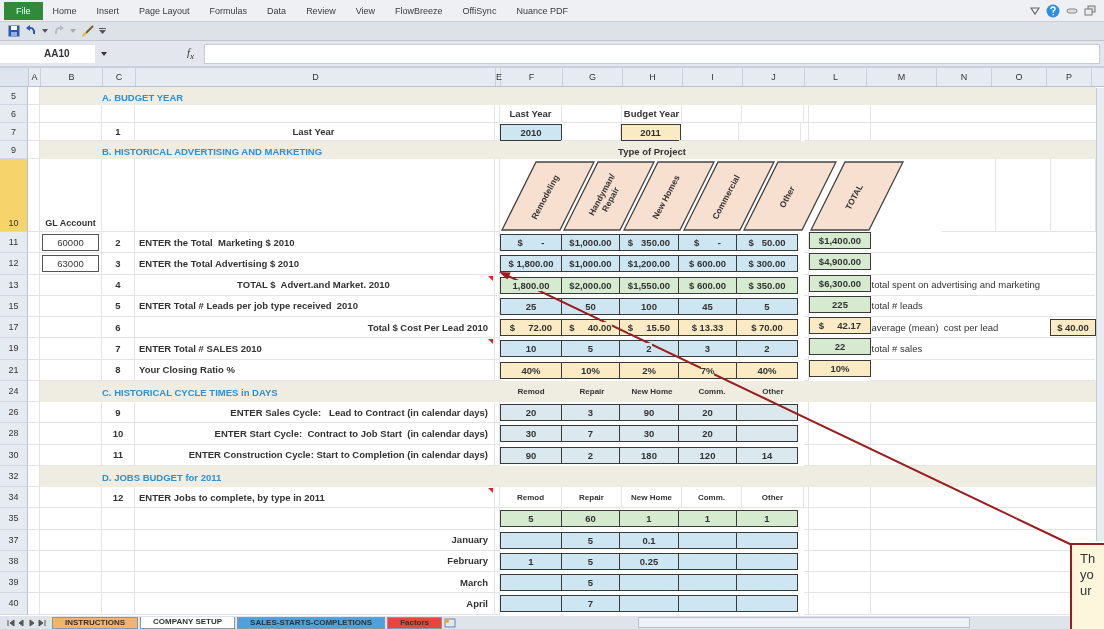 Image resolution: width=1104 pixels, height=629 pixels. What do you see at coordinates (531, 132) in the screenshot?
I see `value-cell: 2010` at bounding box center [531, 132].